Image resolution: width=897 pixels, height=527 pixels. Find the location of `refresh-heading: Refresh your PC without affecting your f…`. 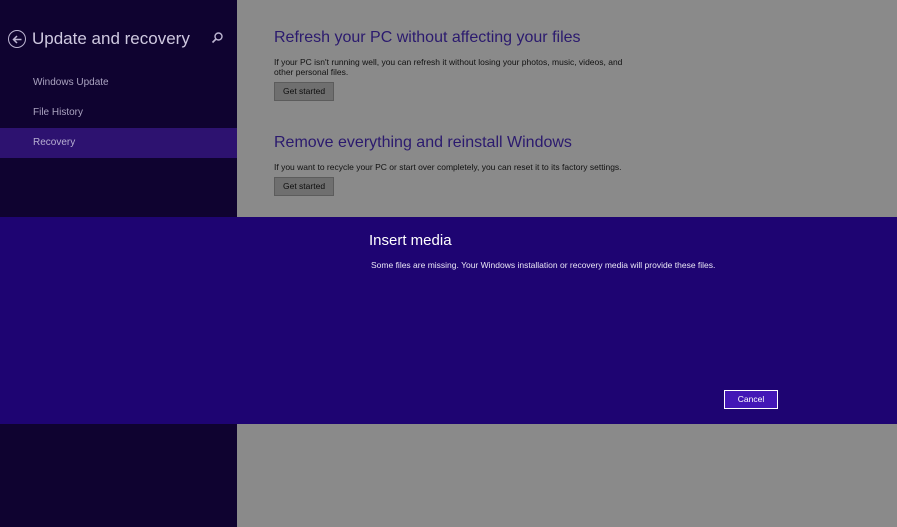

refresh-heading: Refresh your PC without affecting your f… is located at coordinates (427, 37).